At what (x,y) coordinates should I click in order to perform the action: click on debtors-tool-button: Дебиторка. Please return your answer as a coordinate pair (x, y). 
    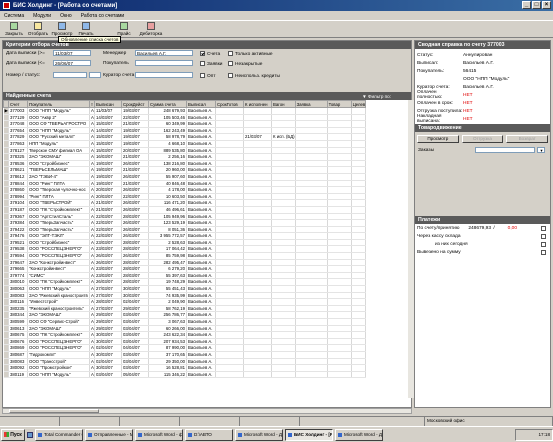
    Looking at the image, I should click on (151, 29).